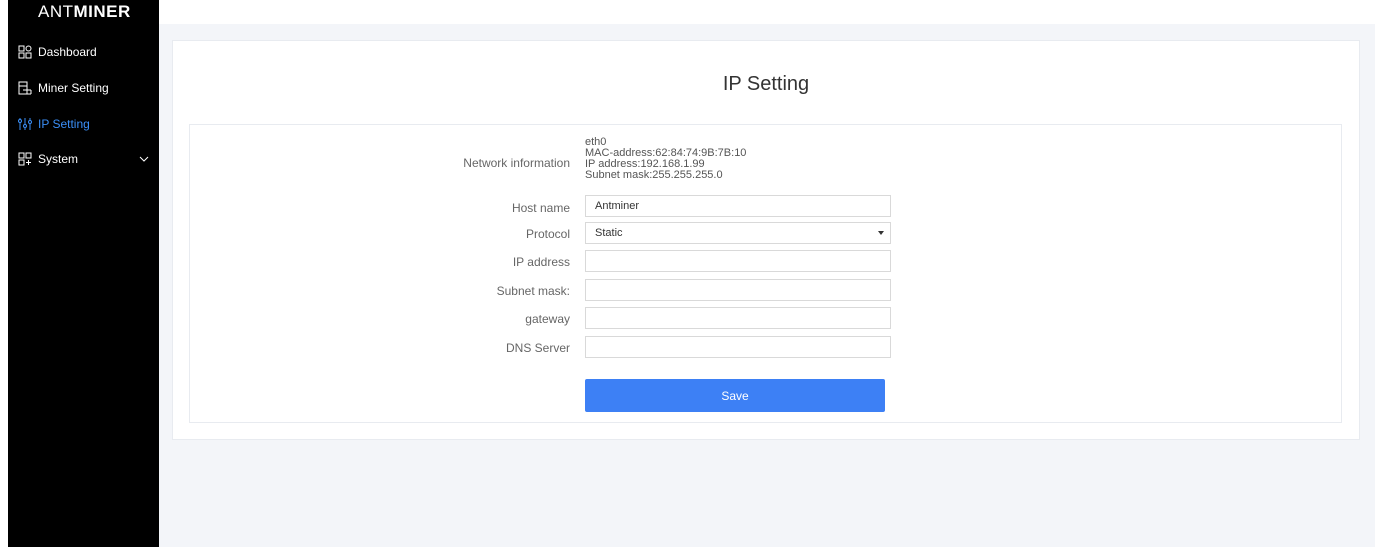  I want to click on sidebar-item-label: IP Setting, so click(64, 124).